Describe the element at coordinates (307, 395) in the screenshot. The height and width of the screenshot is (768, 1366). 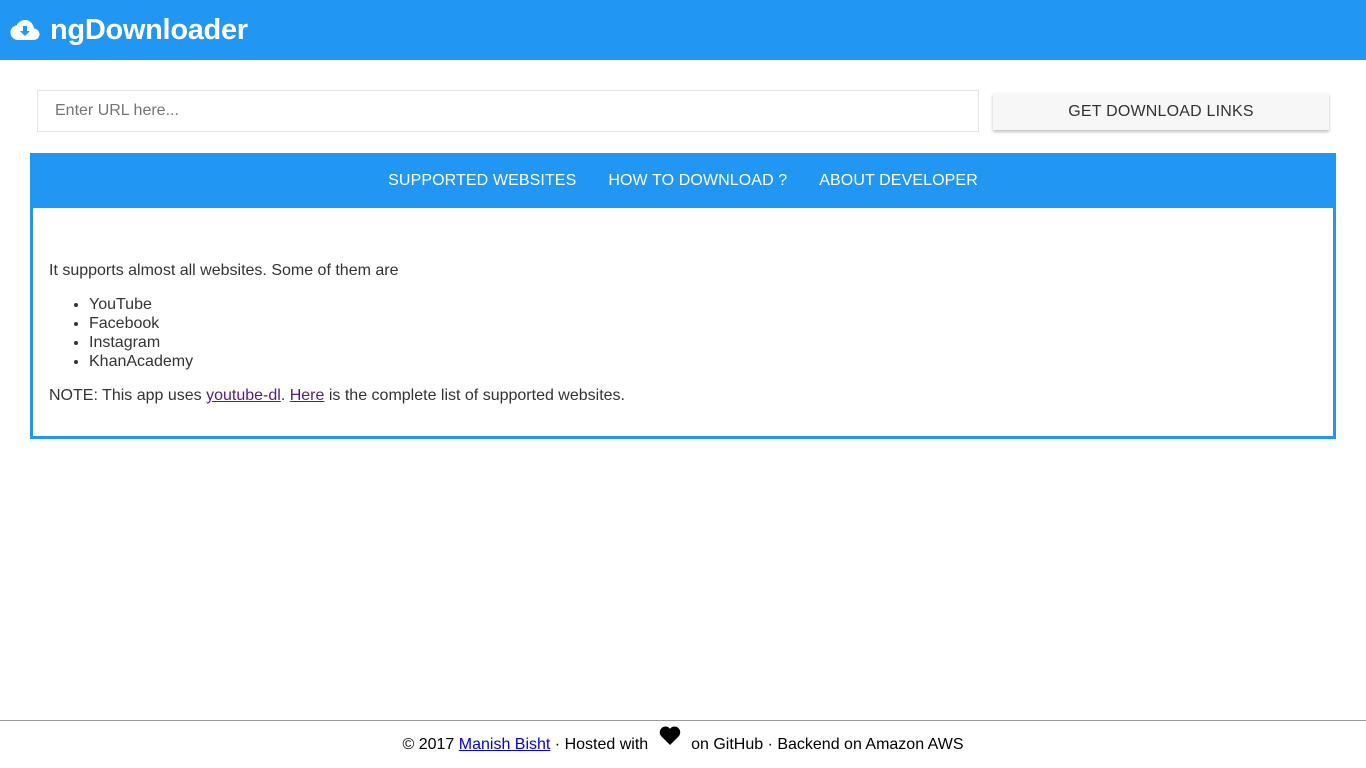
I see `here-link: Here` at that location.